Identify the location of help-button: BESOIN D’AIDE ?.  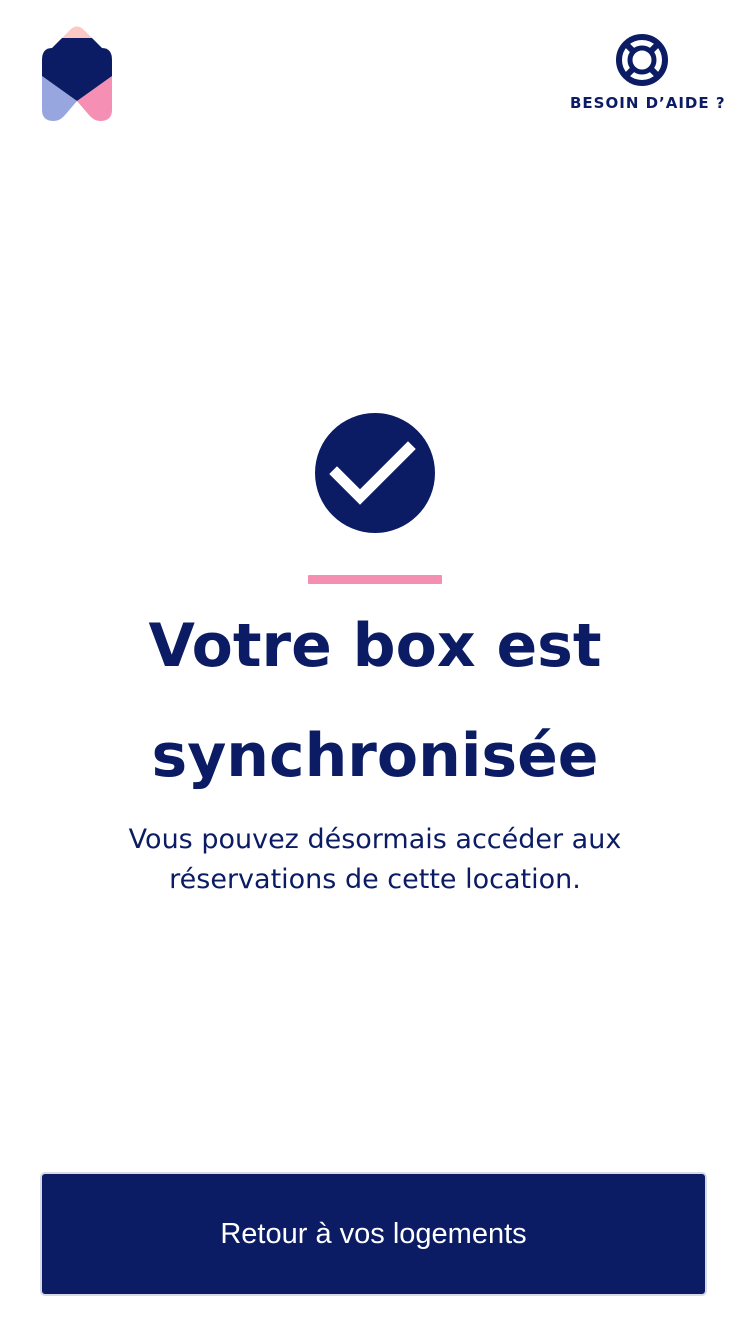
(648, 74).